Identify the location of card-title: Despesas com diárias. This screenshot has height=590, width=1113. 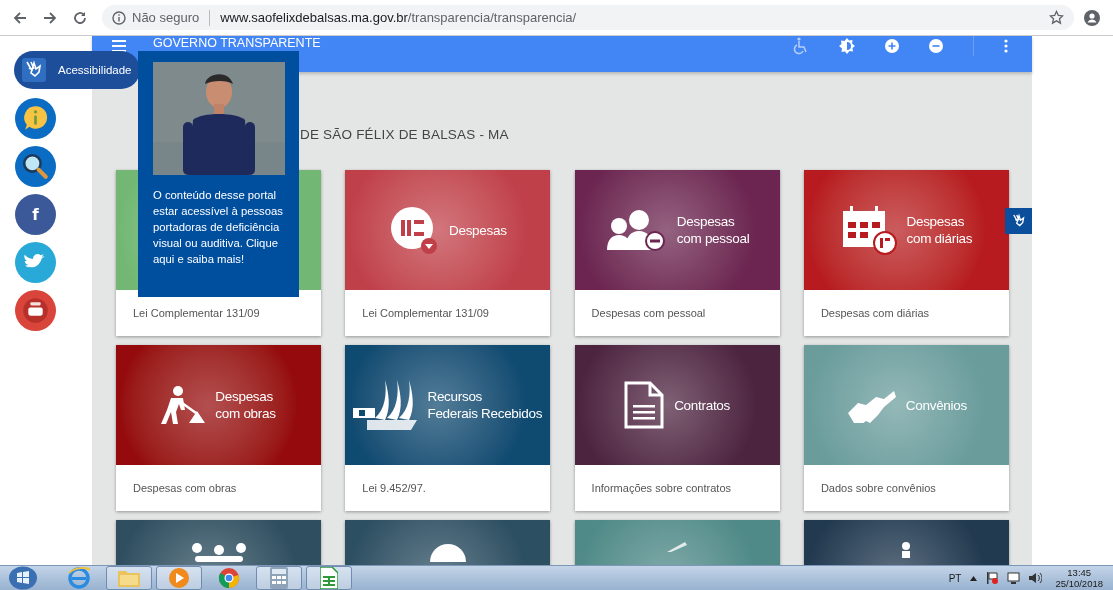
(939, 230).